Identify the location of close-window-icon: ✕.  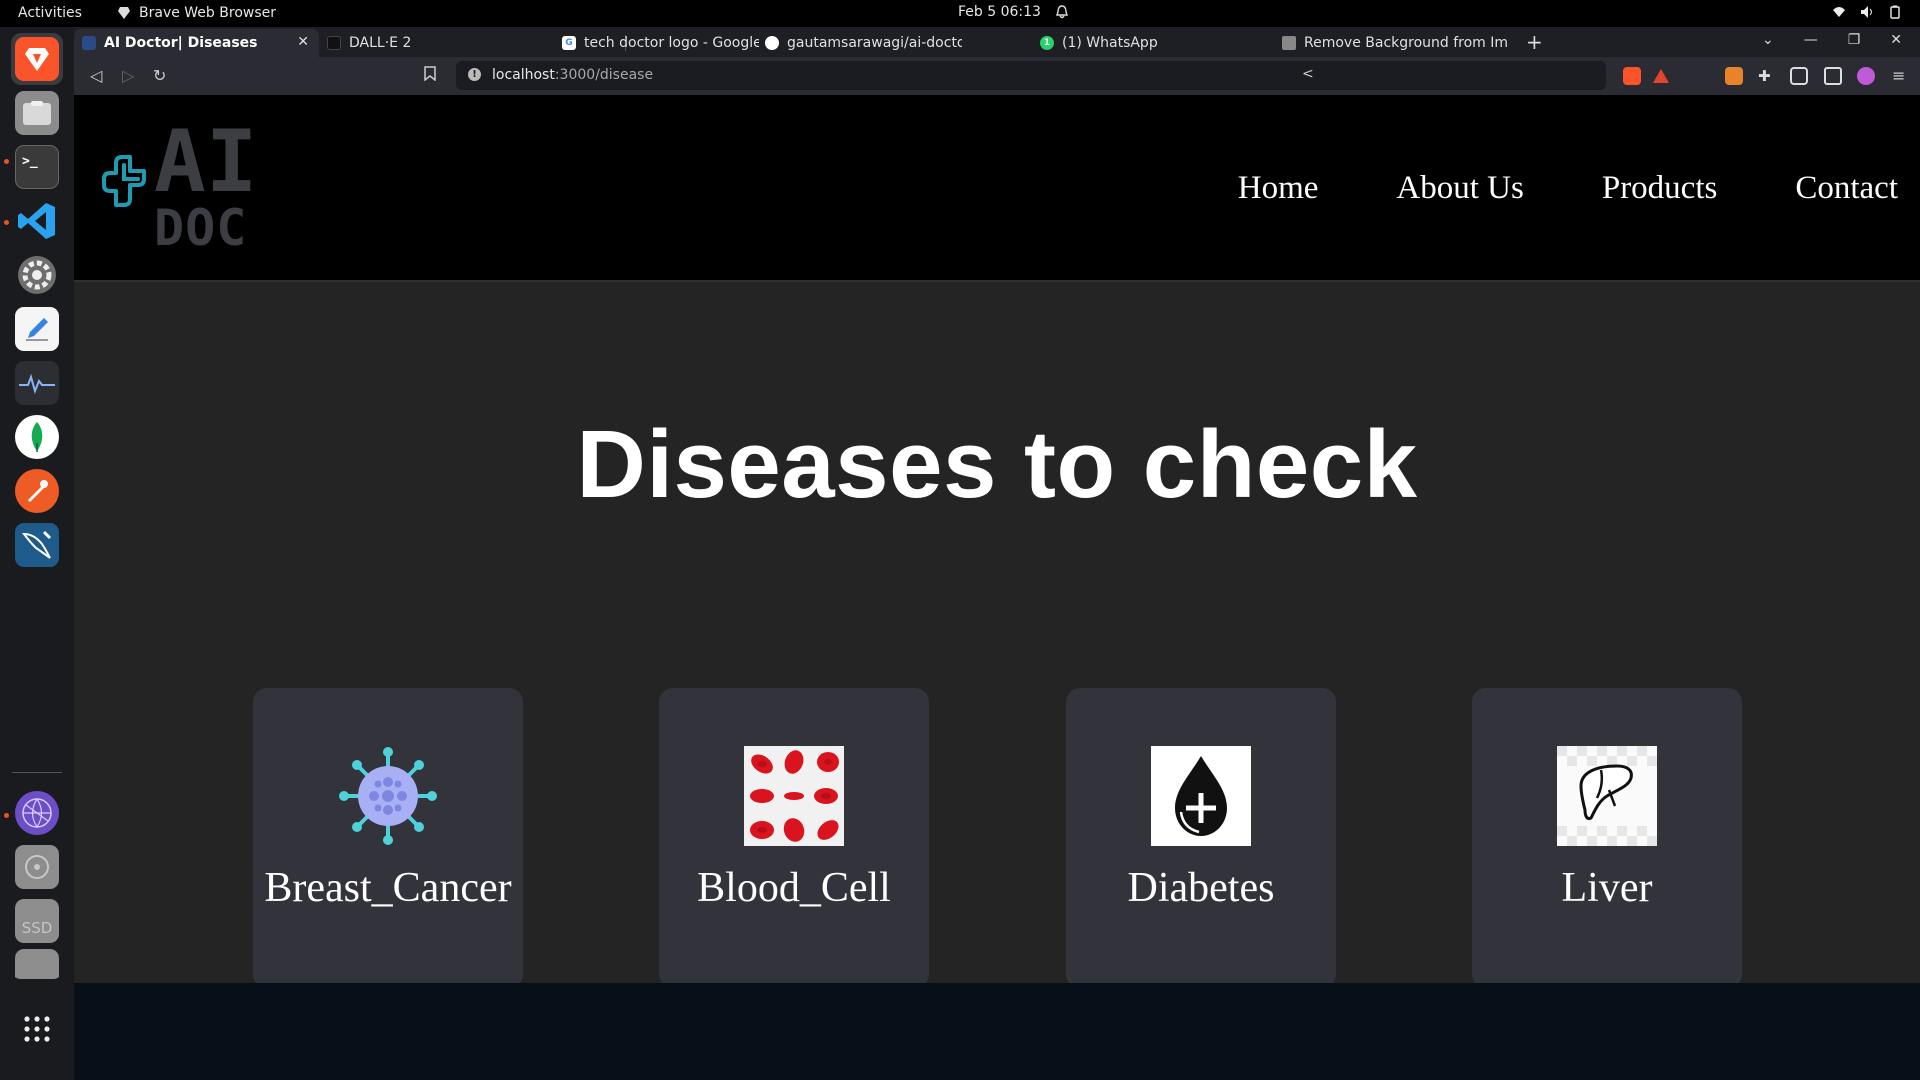
(1896, 40).